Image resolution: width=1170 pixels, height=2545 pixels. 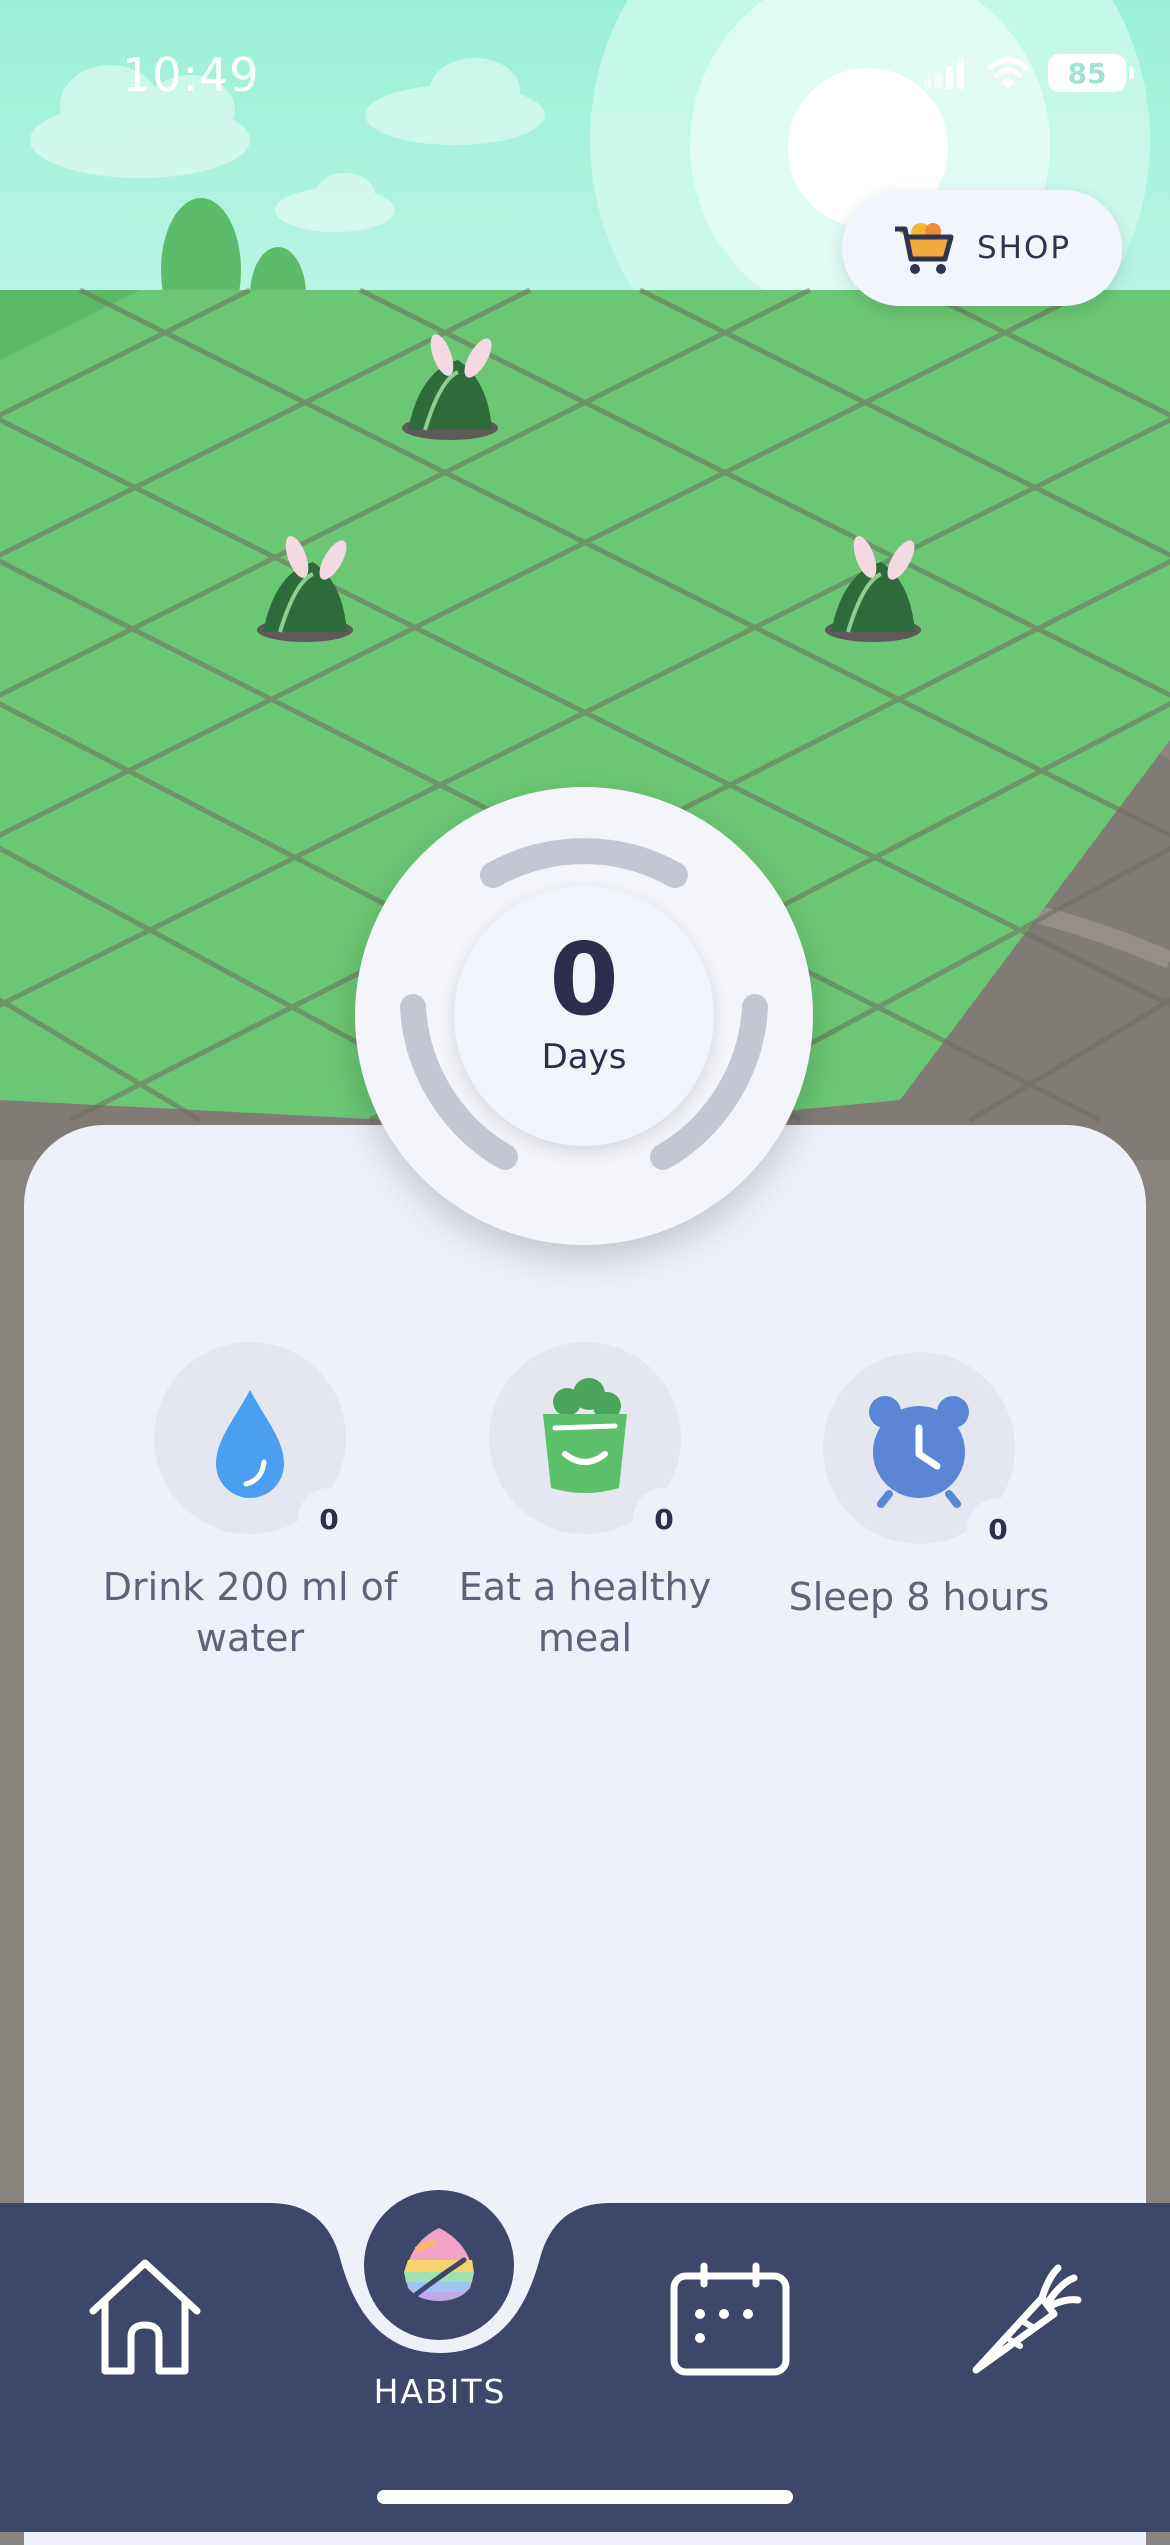 What do you see at coordinates (919, 1597) in the screenshot?
I see `habit-label: Sleep 8 hours` at bounding box center [919, 1597].